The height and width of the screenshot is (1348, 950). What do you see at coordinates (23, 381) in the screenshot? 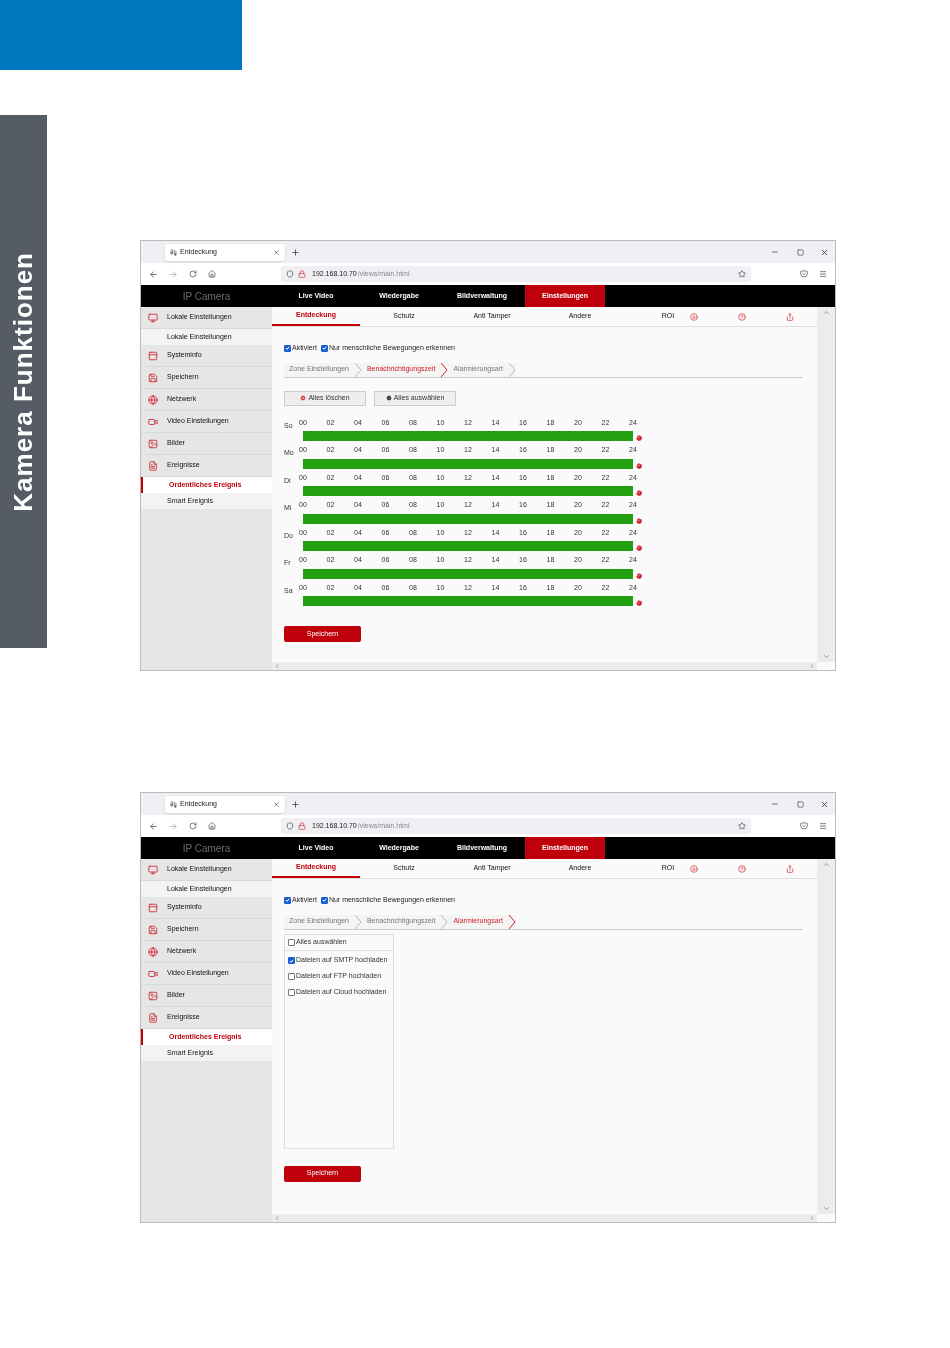
I see `side-tab-title: Kamera Funktionen` at bounding box center [23, 381].